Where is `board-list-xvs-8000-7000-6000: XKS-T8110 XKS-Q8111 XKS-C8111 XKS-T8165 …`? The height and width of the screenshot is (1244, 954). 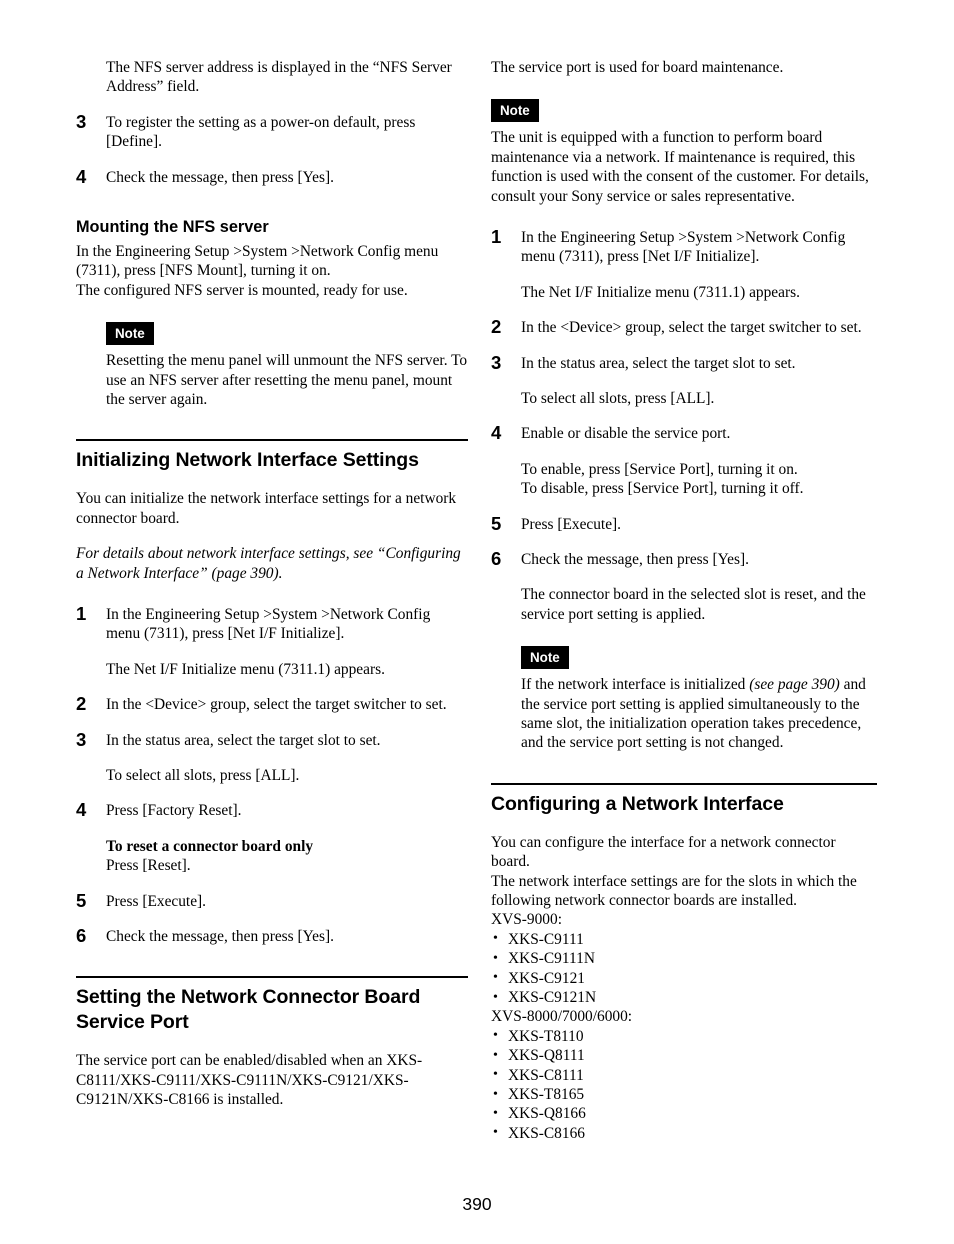 board-list-xvs-8000-7000-6000: XKS-T8110 XKS-Q8111 XKS-C8111 XKS-T8165 … is located at coordinates (684, 1084).